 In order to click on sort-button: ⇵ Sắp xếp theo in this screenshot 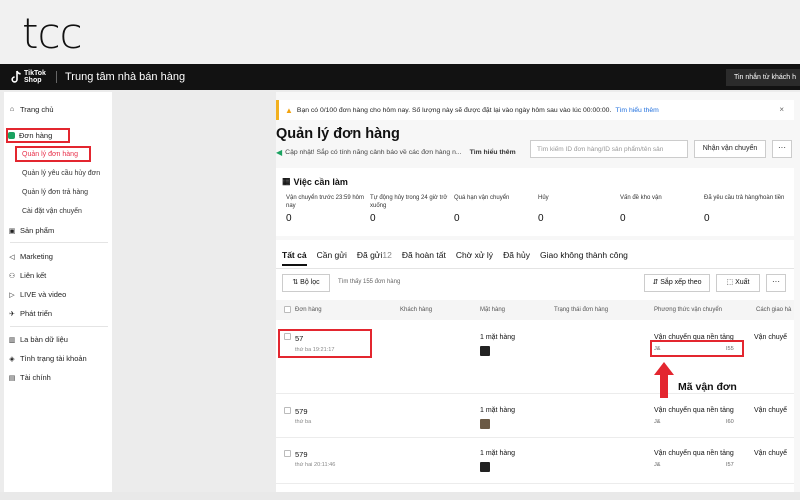, I will do `click(677, 283)`.